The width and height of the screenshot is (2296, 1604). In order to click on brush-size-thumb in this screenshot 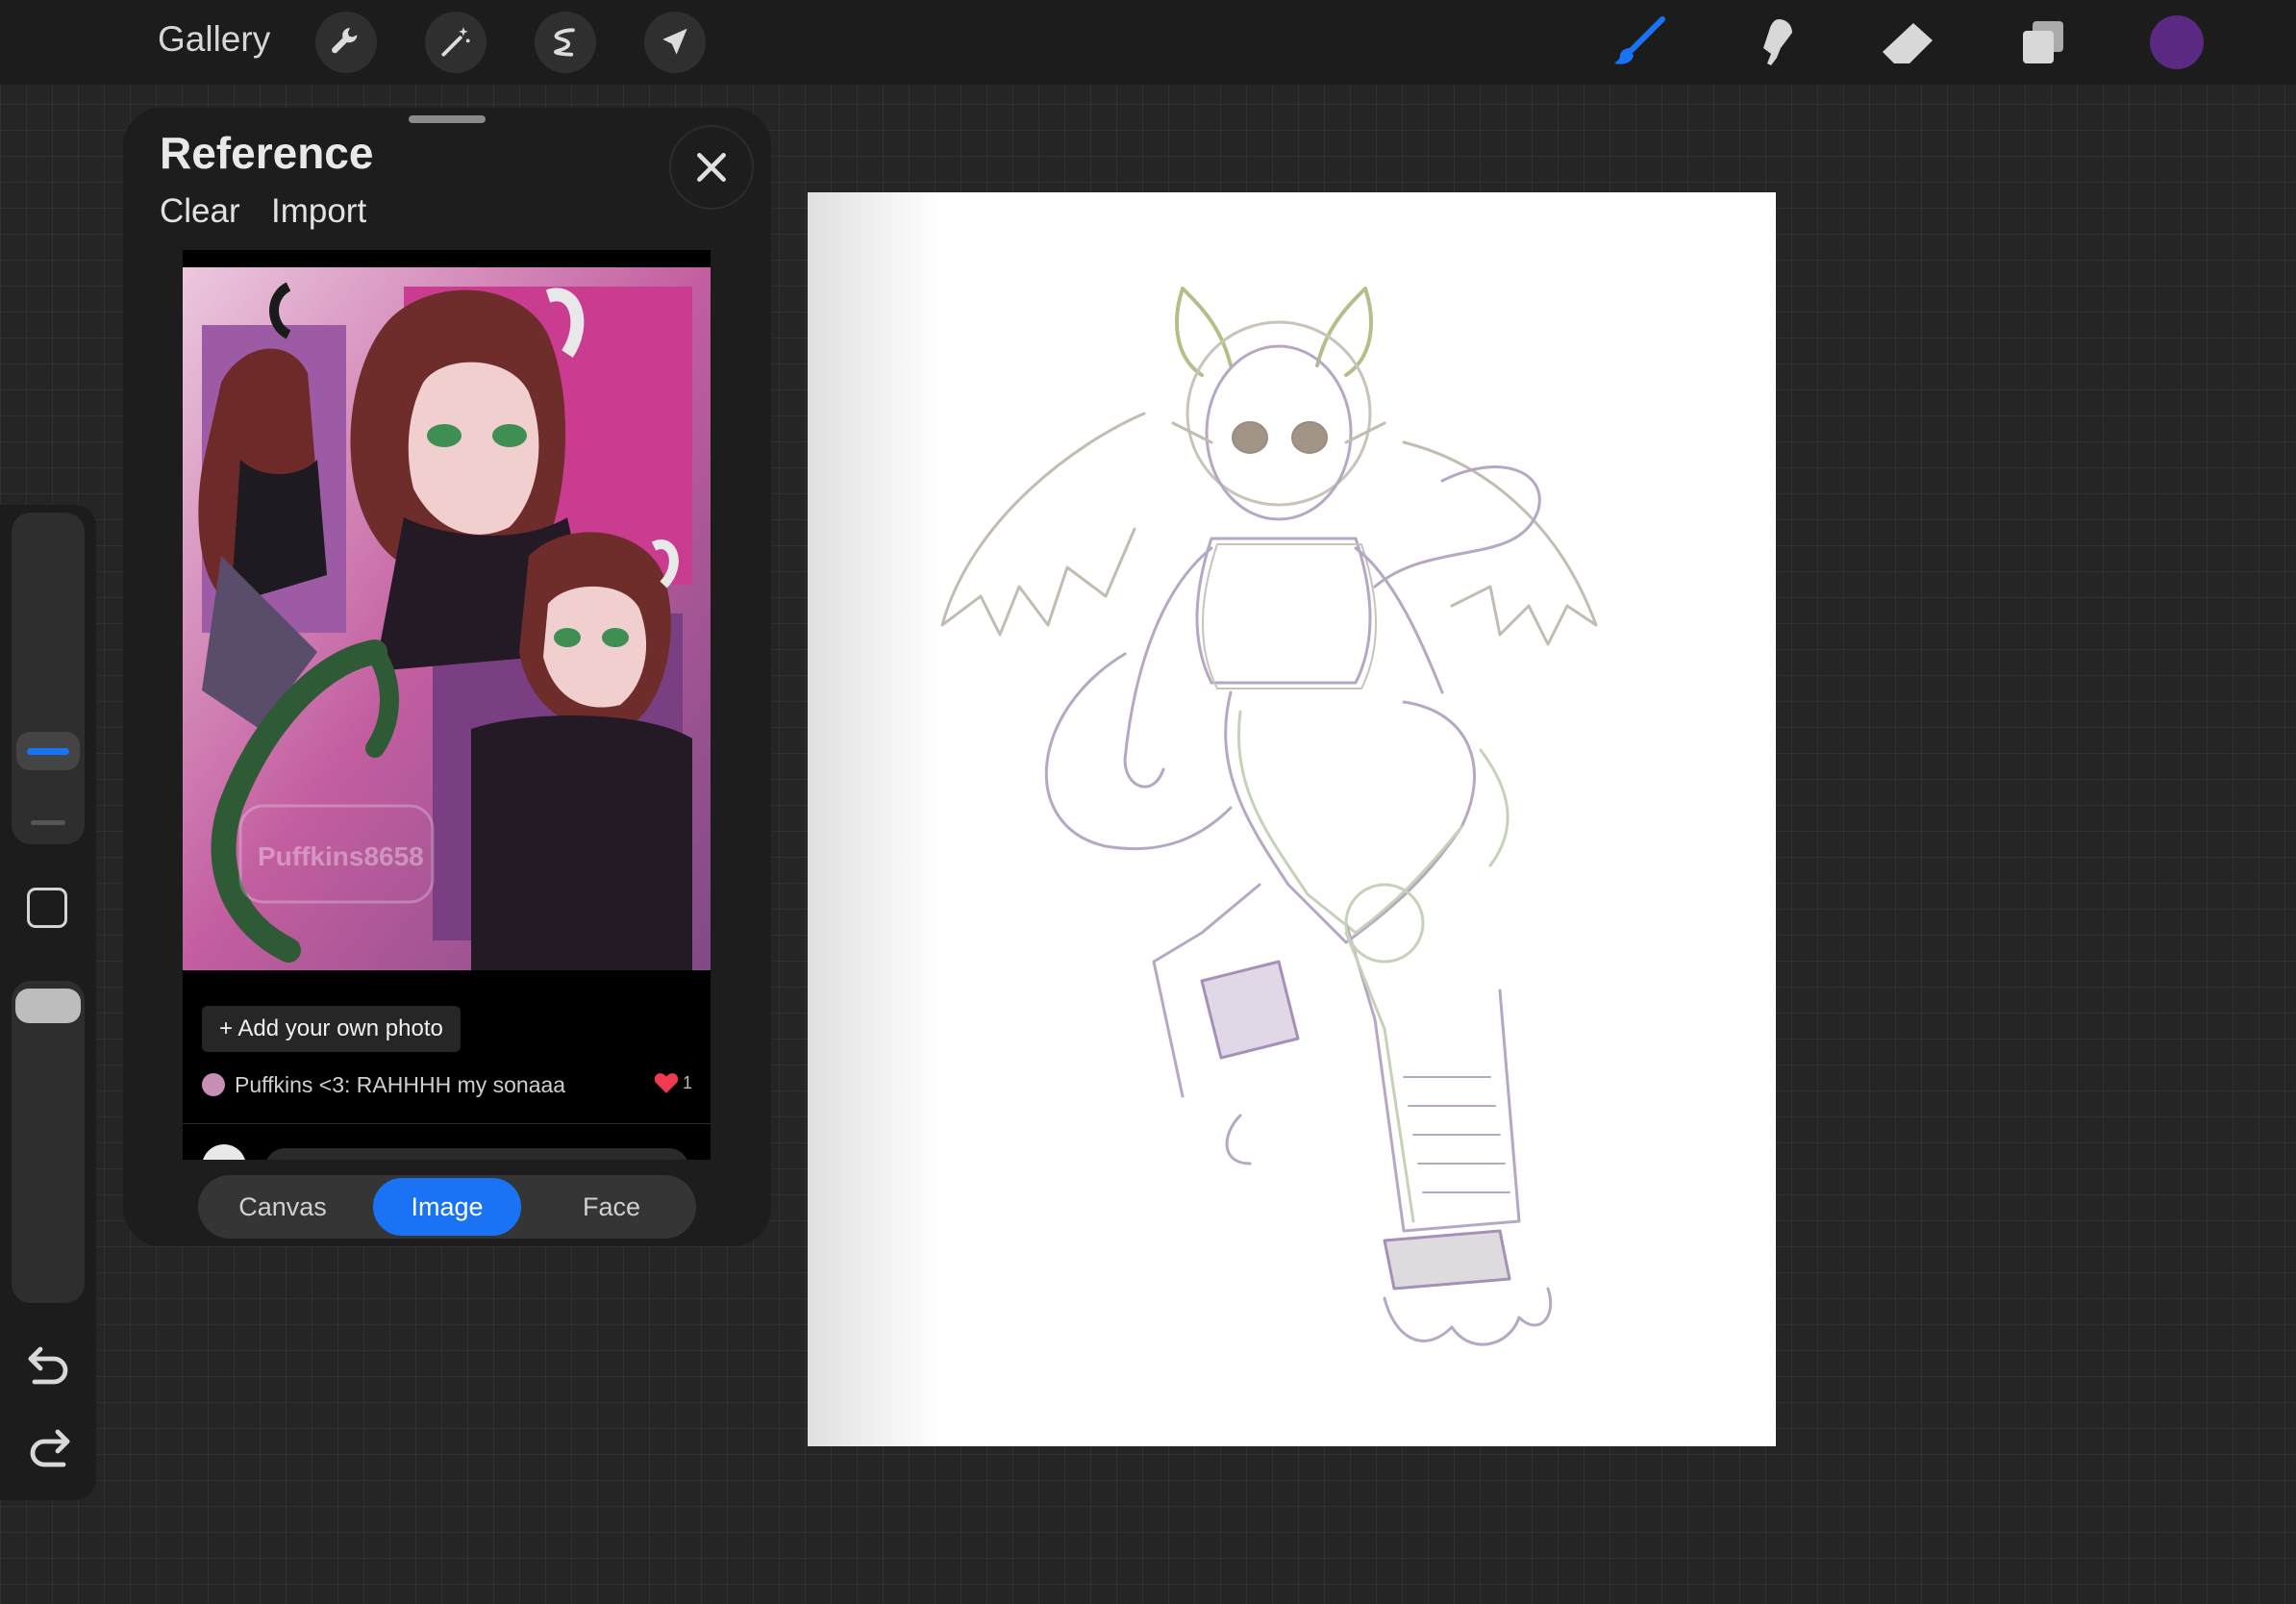, I will do `click(48, 751)`.